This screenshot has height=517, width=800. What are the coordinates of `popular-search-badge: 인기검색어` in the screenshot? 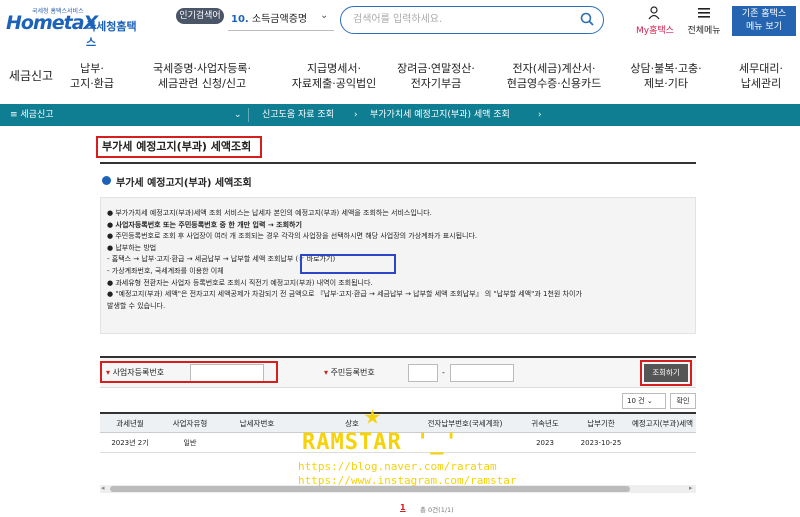 It's located at (200, 16).